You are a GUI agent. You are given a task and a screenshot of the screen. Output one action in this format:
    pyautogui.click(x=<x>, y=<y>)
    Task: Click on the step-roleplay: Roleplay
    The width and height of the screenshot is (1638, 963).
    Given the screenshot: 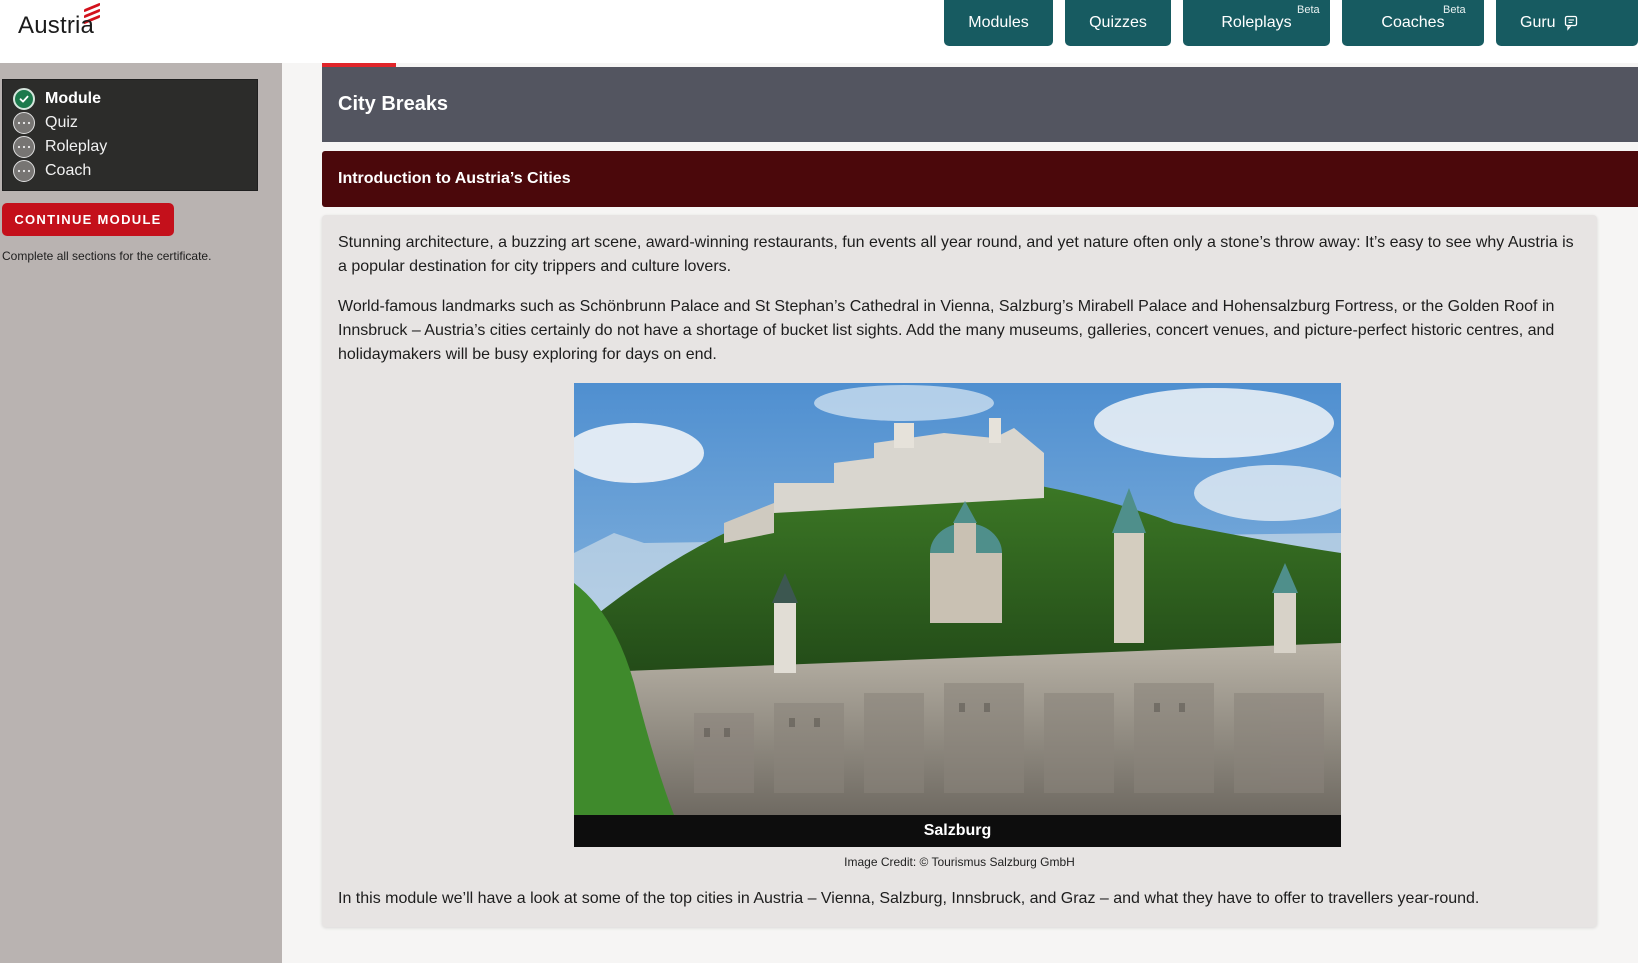 What is the action you would take?
    pyautogui.click(x=130, y=147)
    